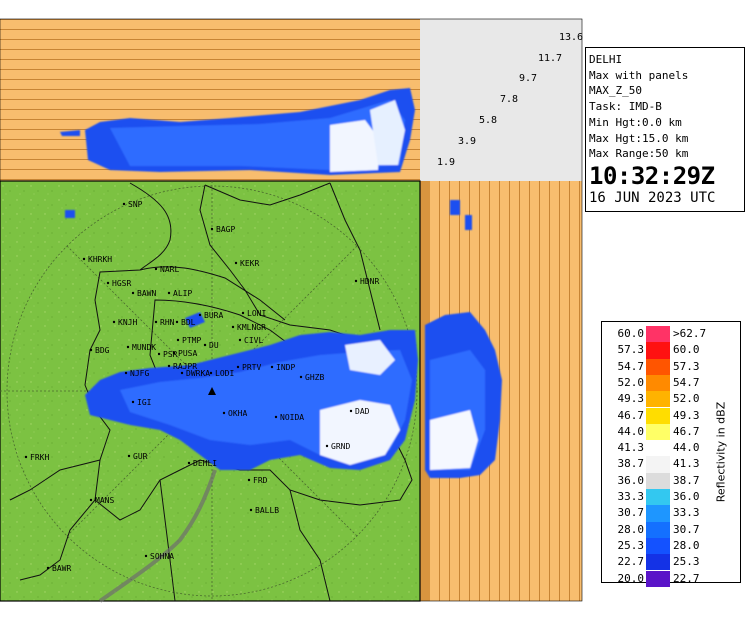 The height and width of the screenshot is (644, 750). I want to click on station-ballb: BALLB, so click(264, 510).